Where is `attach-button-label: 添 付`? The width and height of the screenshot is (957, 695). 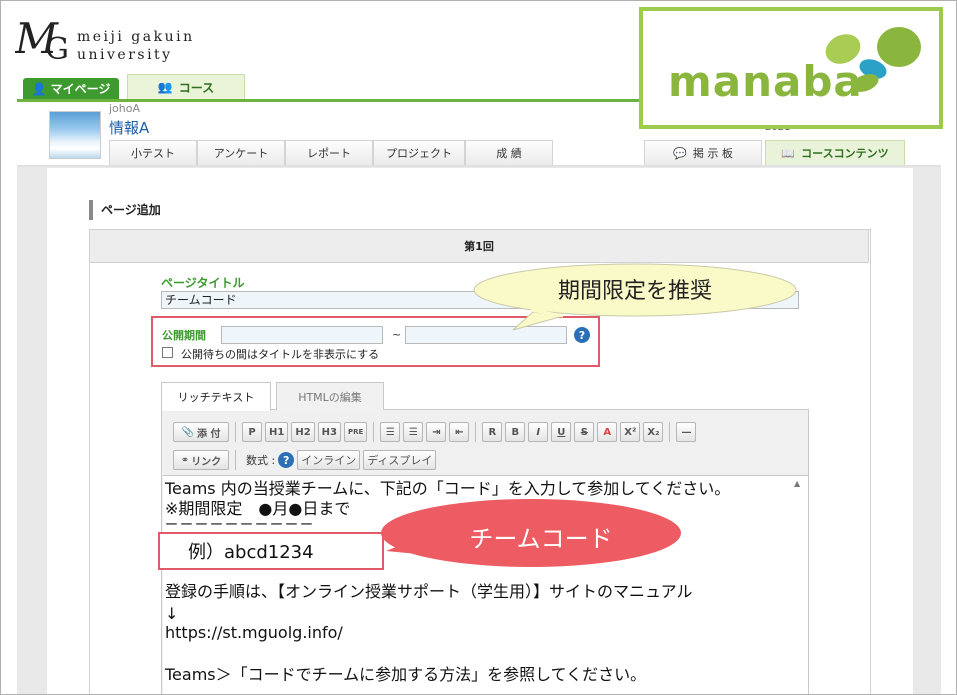
attach-button-label: 添 付 is located at coordinates (208, 434).